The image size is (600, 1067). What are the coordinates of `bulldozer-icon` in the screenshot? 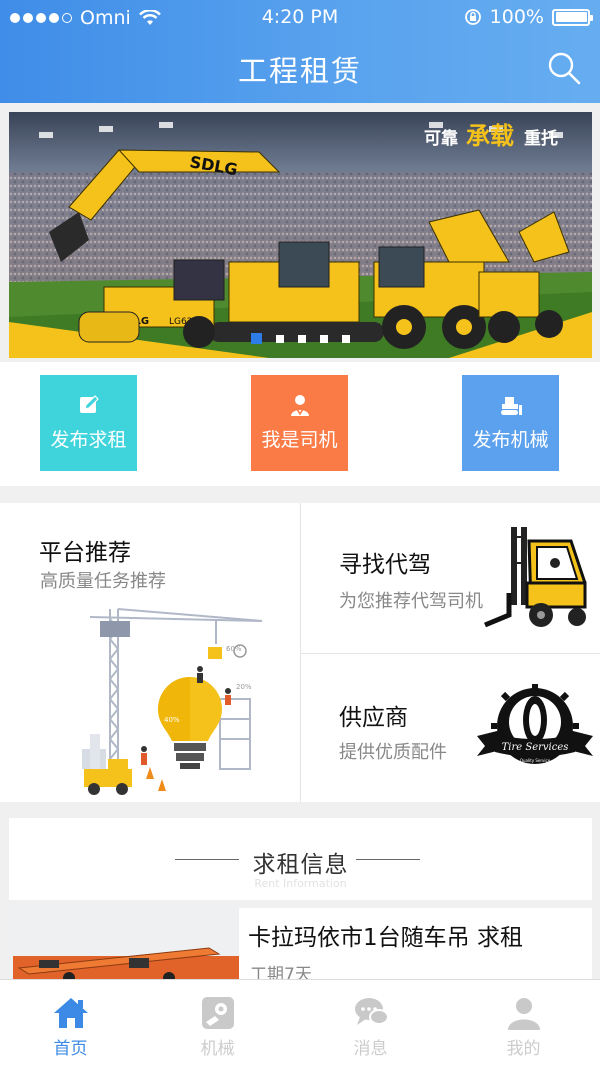 It's located at (511, 406).